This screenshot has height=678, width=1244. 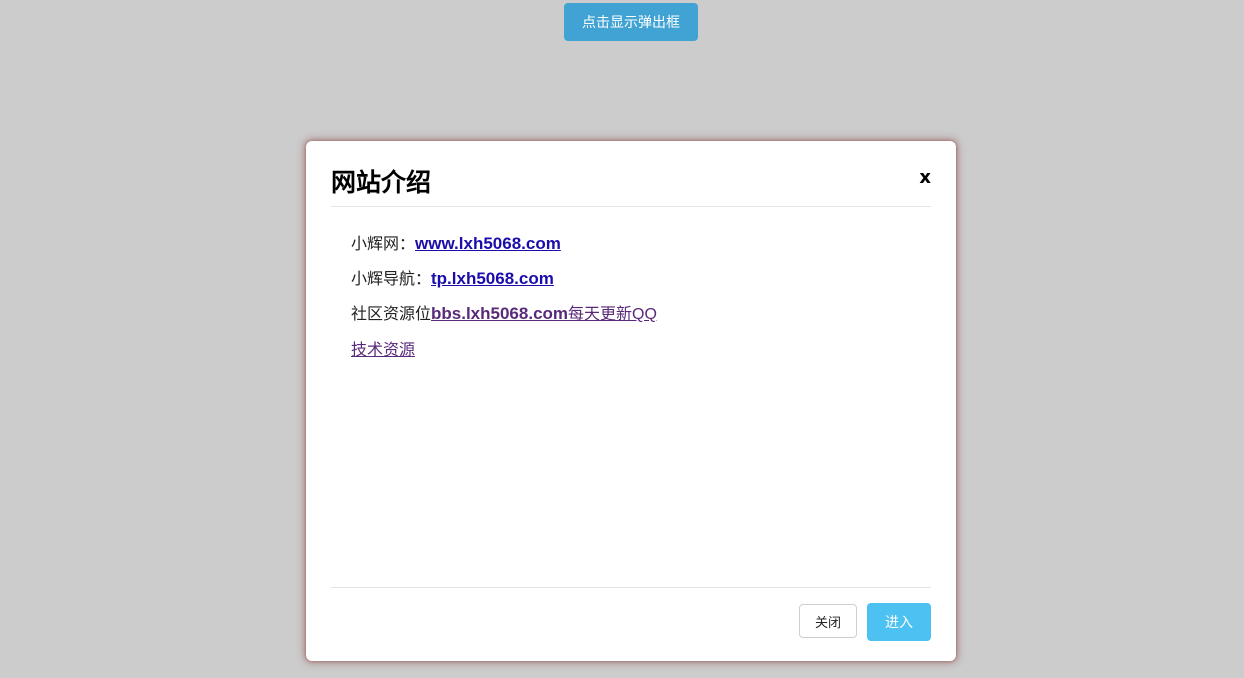 I want to click on daily-update-link: 每天更新QQ, so click(x=612, y=314).